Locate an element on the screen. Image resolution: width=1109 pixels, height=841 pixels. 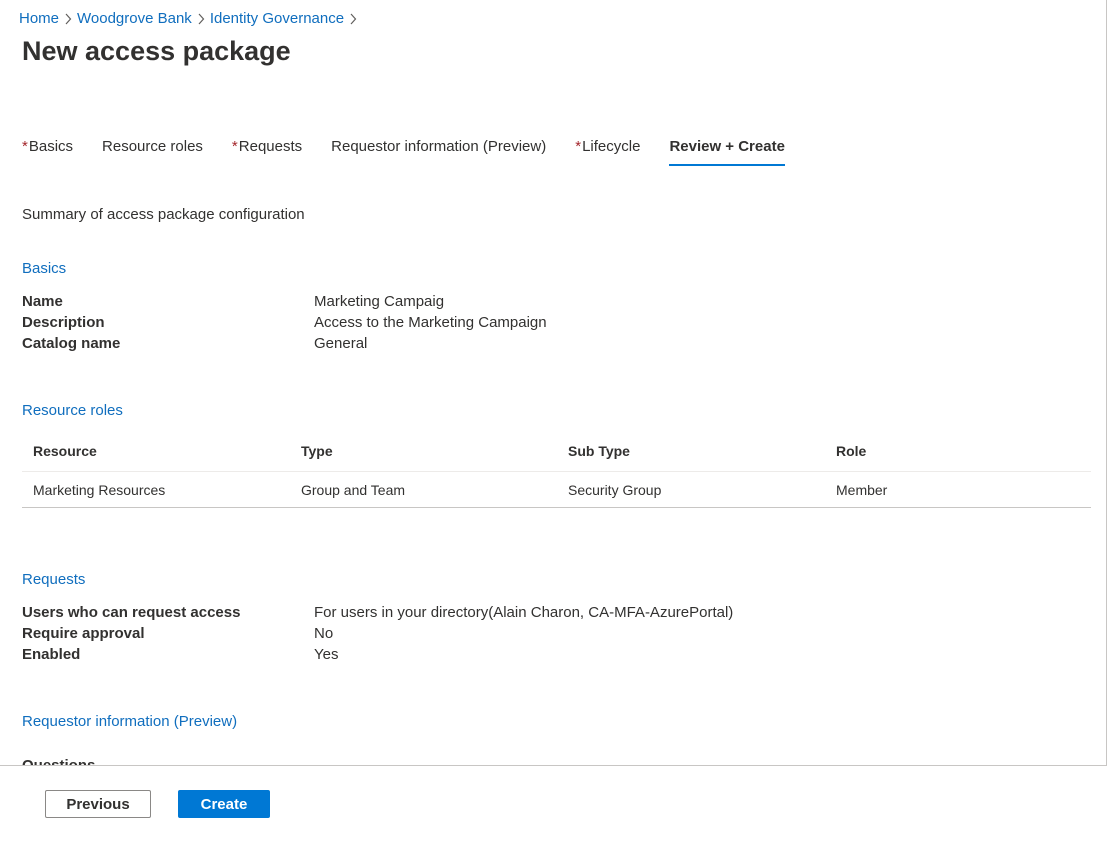
detail-value: Marketing Campaig is located at coordinates (379, 301).